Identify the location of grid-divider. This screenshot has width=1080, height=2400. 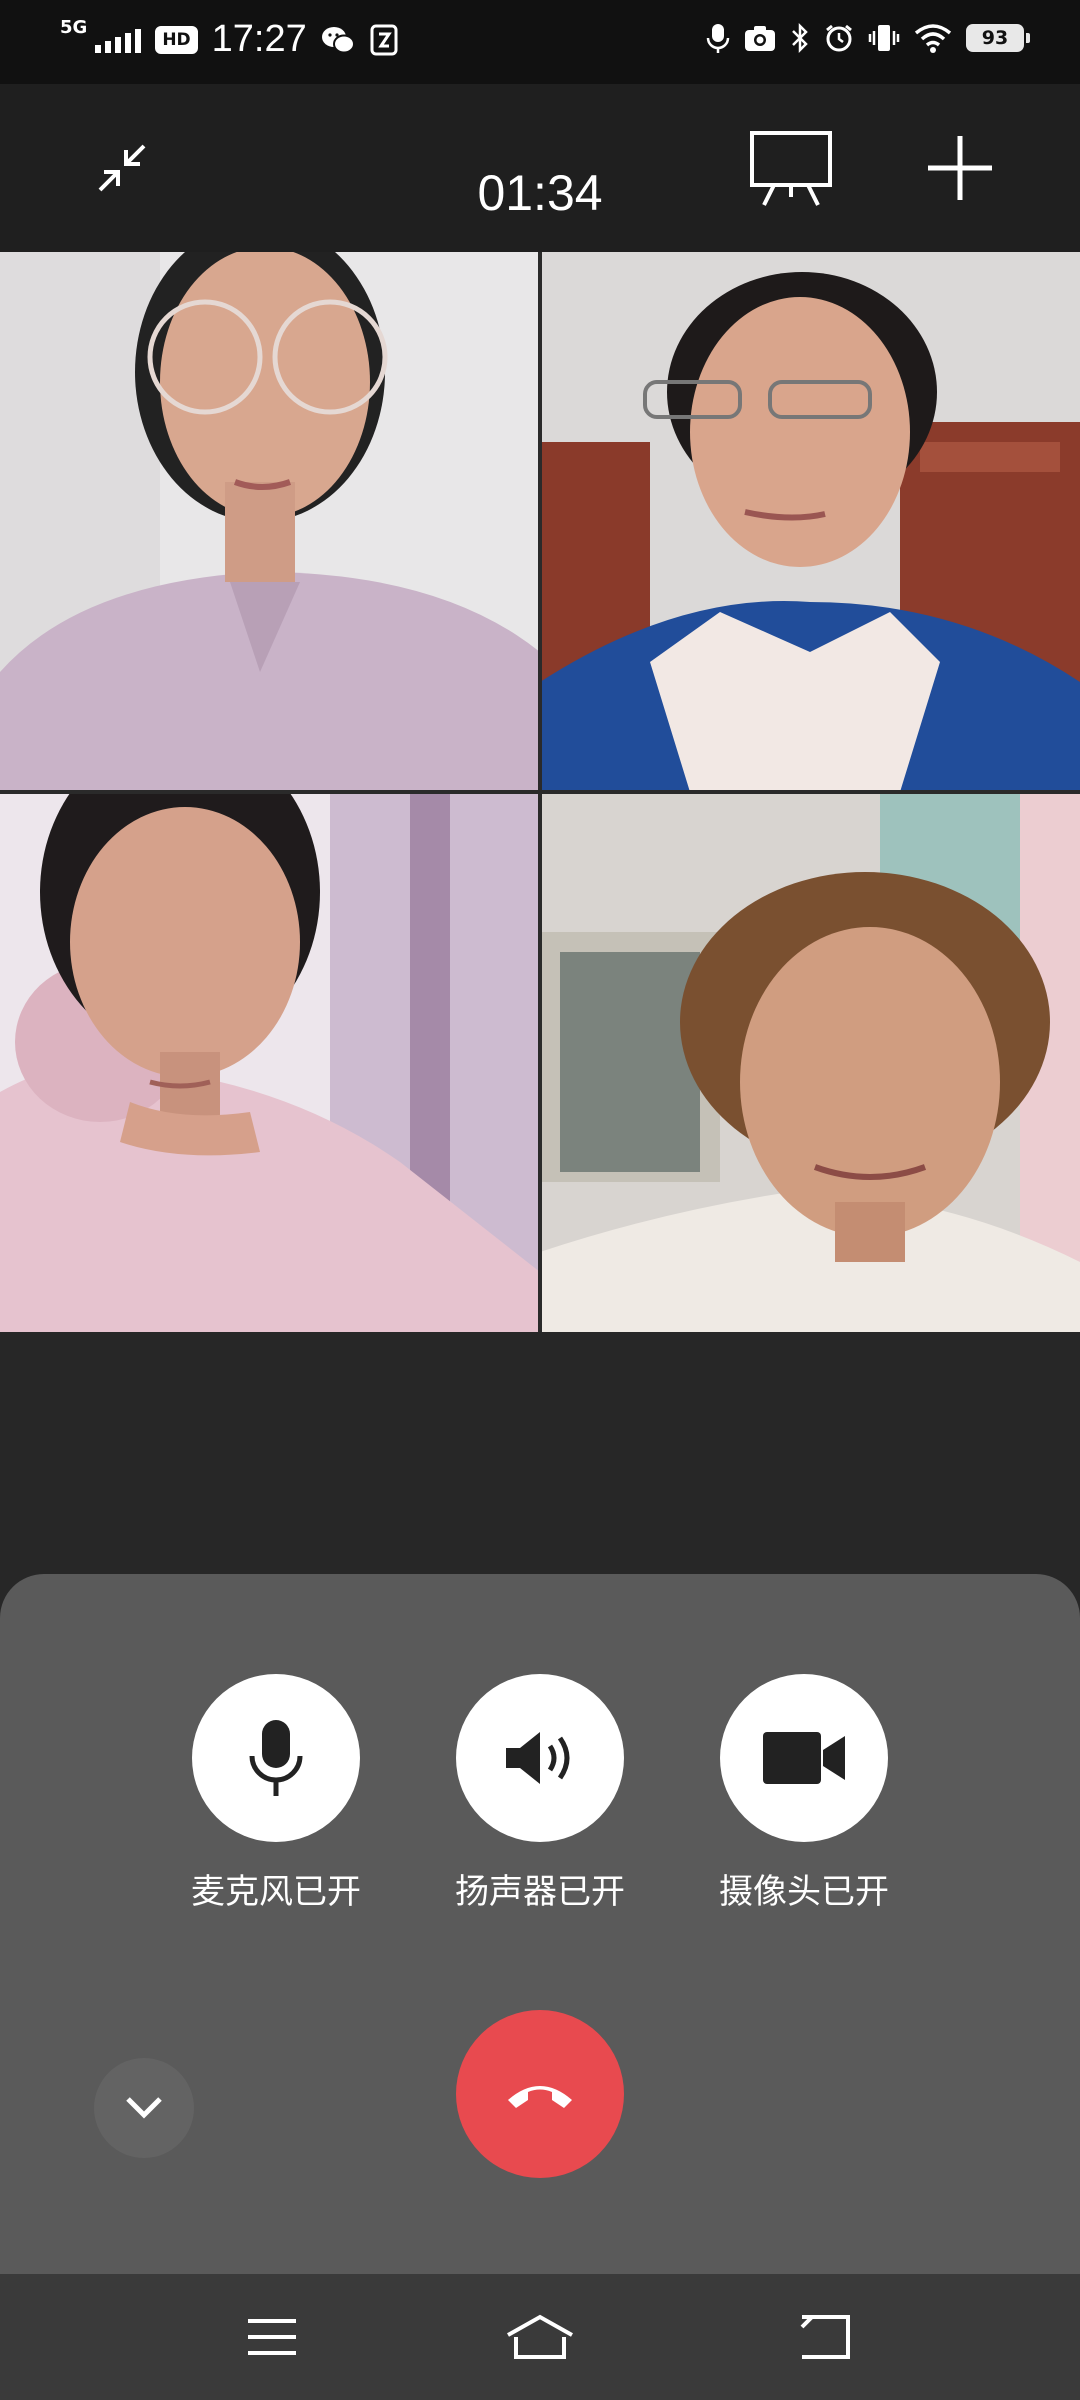
(540, 792).